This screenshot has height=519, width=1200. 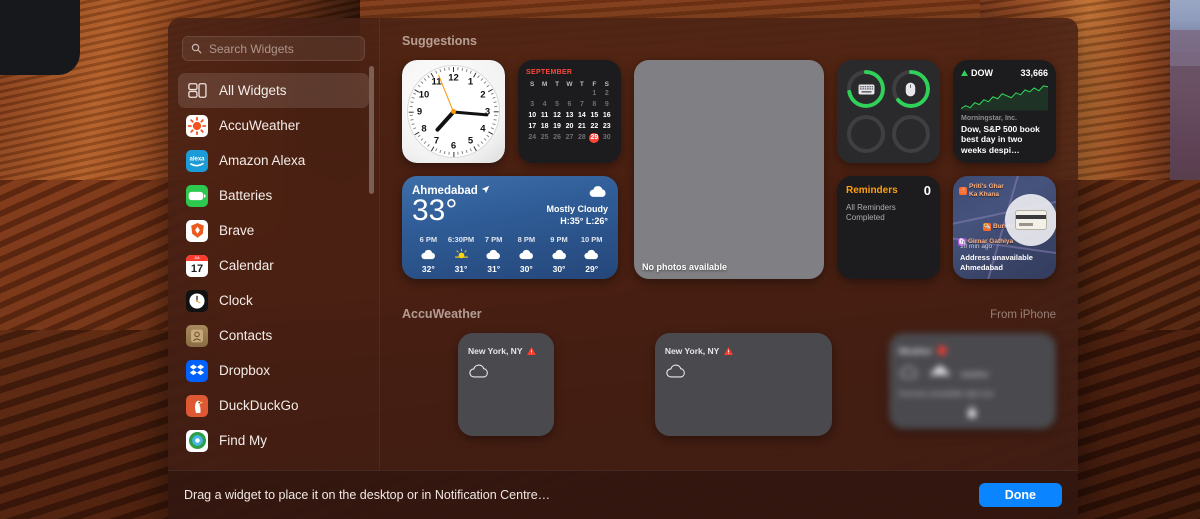 I want to click on reminders-title: Reminders, so click(x=872, y=190).